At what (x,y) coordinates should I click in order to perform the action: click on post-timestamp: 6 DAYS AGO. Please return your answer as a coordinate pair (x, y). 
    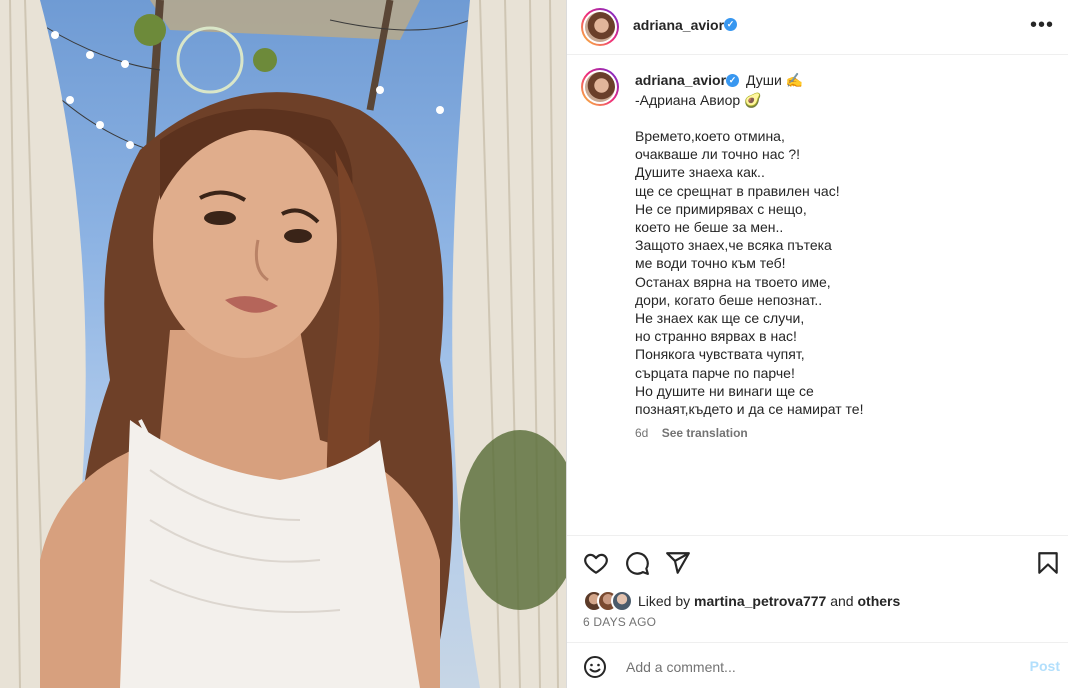
    Looking at the image, I should click on (620, 622).